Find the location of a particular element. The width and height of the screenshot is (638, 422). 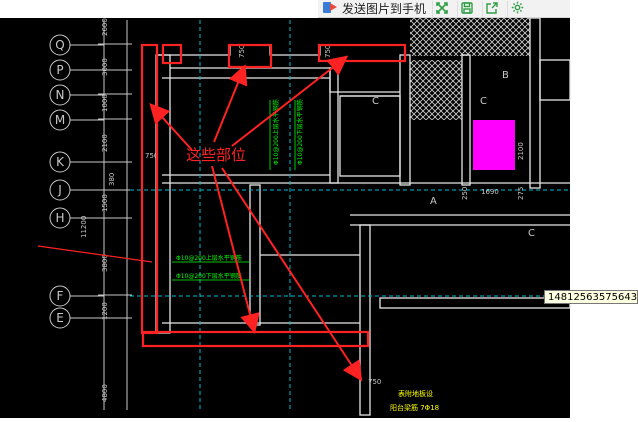

dim-750-d: 750 is located at coordinates (374, 382).